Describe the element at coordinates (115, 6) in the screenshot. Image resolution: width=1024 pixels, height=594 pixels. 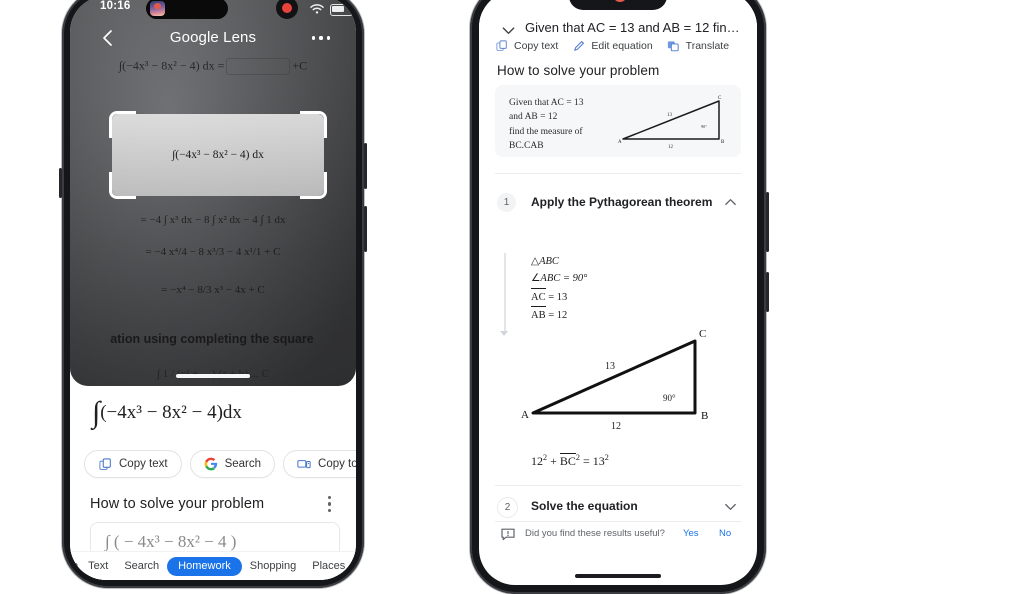
I see `status-bar-time: 10:16` at that location.